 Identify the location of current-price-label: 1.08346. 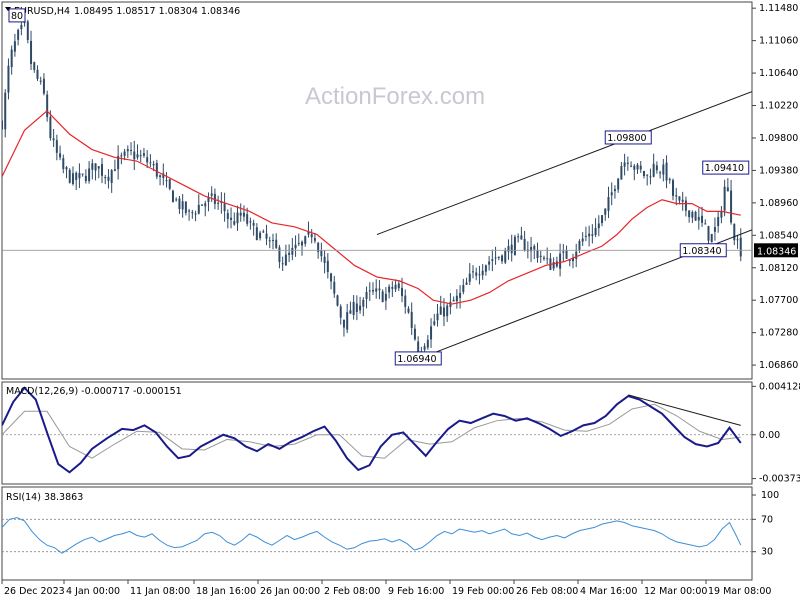
(776, 251).